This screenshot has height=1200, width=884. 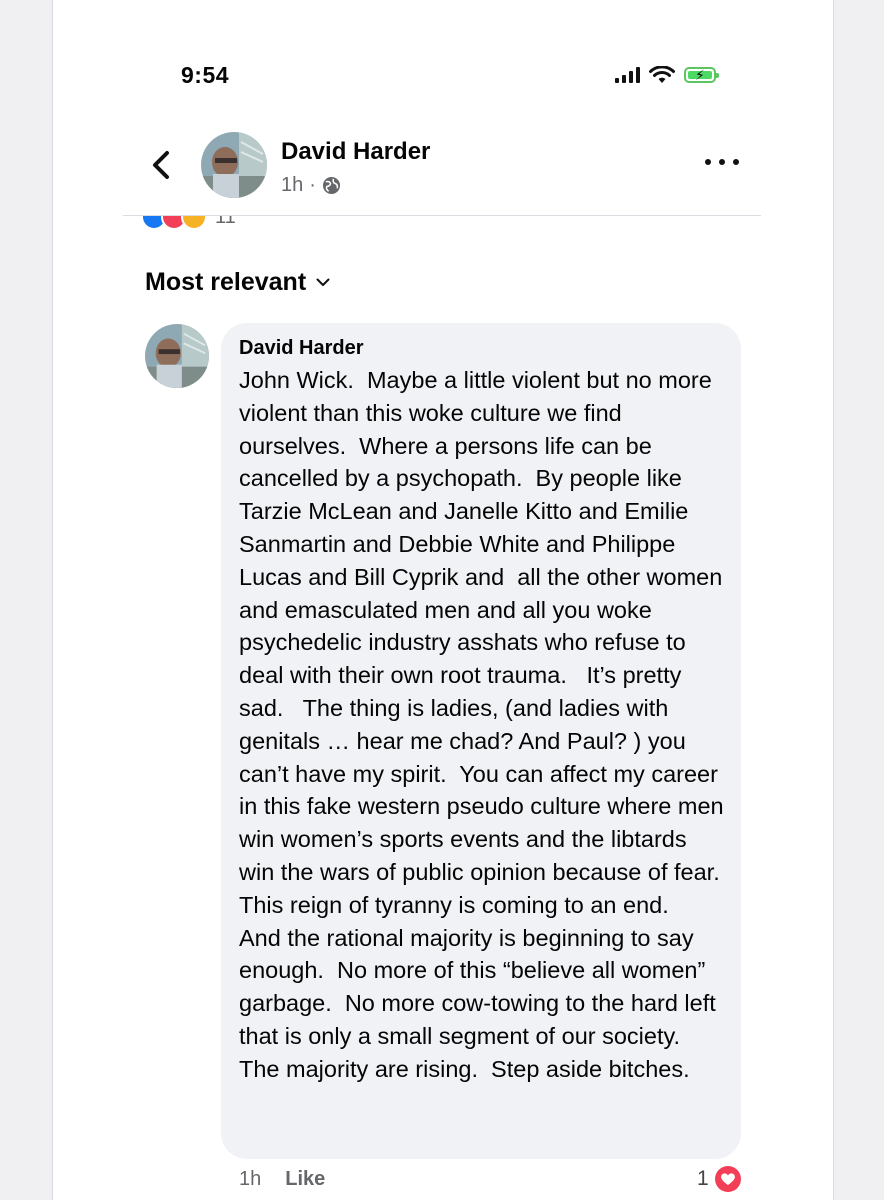 I want to click on comment-age: 1h, so click(x=250, y=1179).